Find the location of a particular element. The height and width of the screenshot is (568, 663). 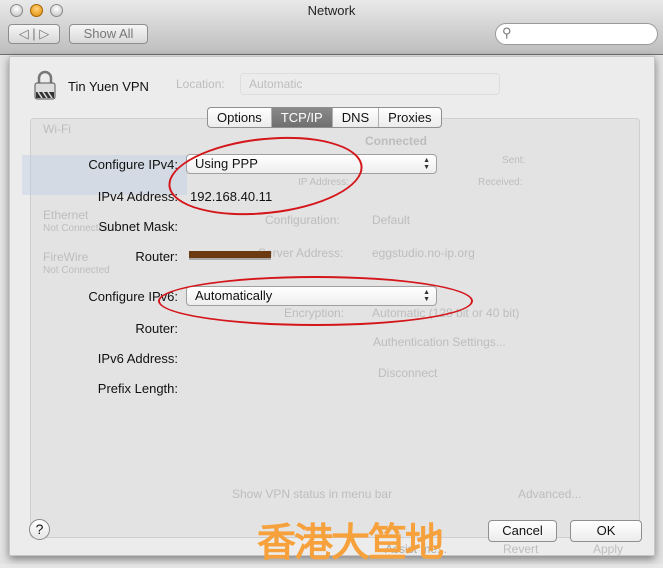

title-bar: Network ◁ | ▷ Show All ⚲ is located at coordinates (331, 27).